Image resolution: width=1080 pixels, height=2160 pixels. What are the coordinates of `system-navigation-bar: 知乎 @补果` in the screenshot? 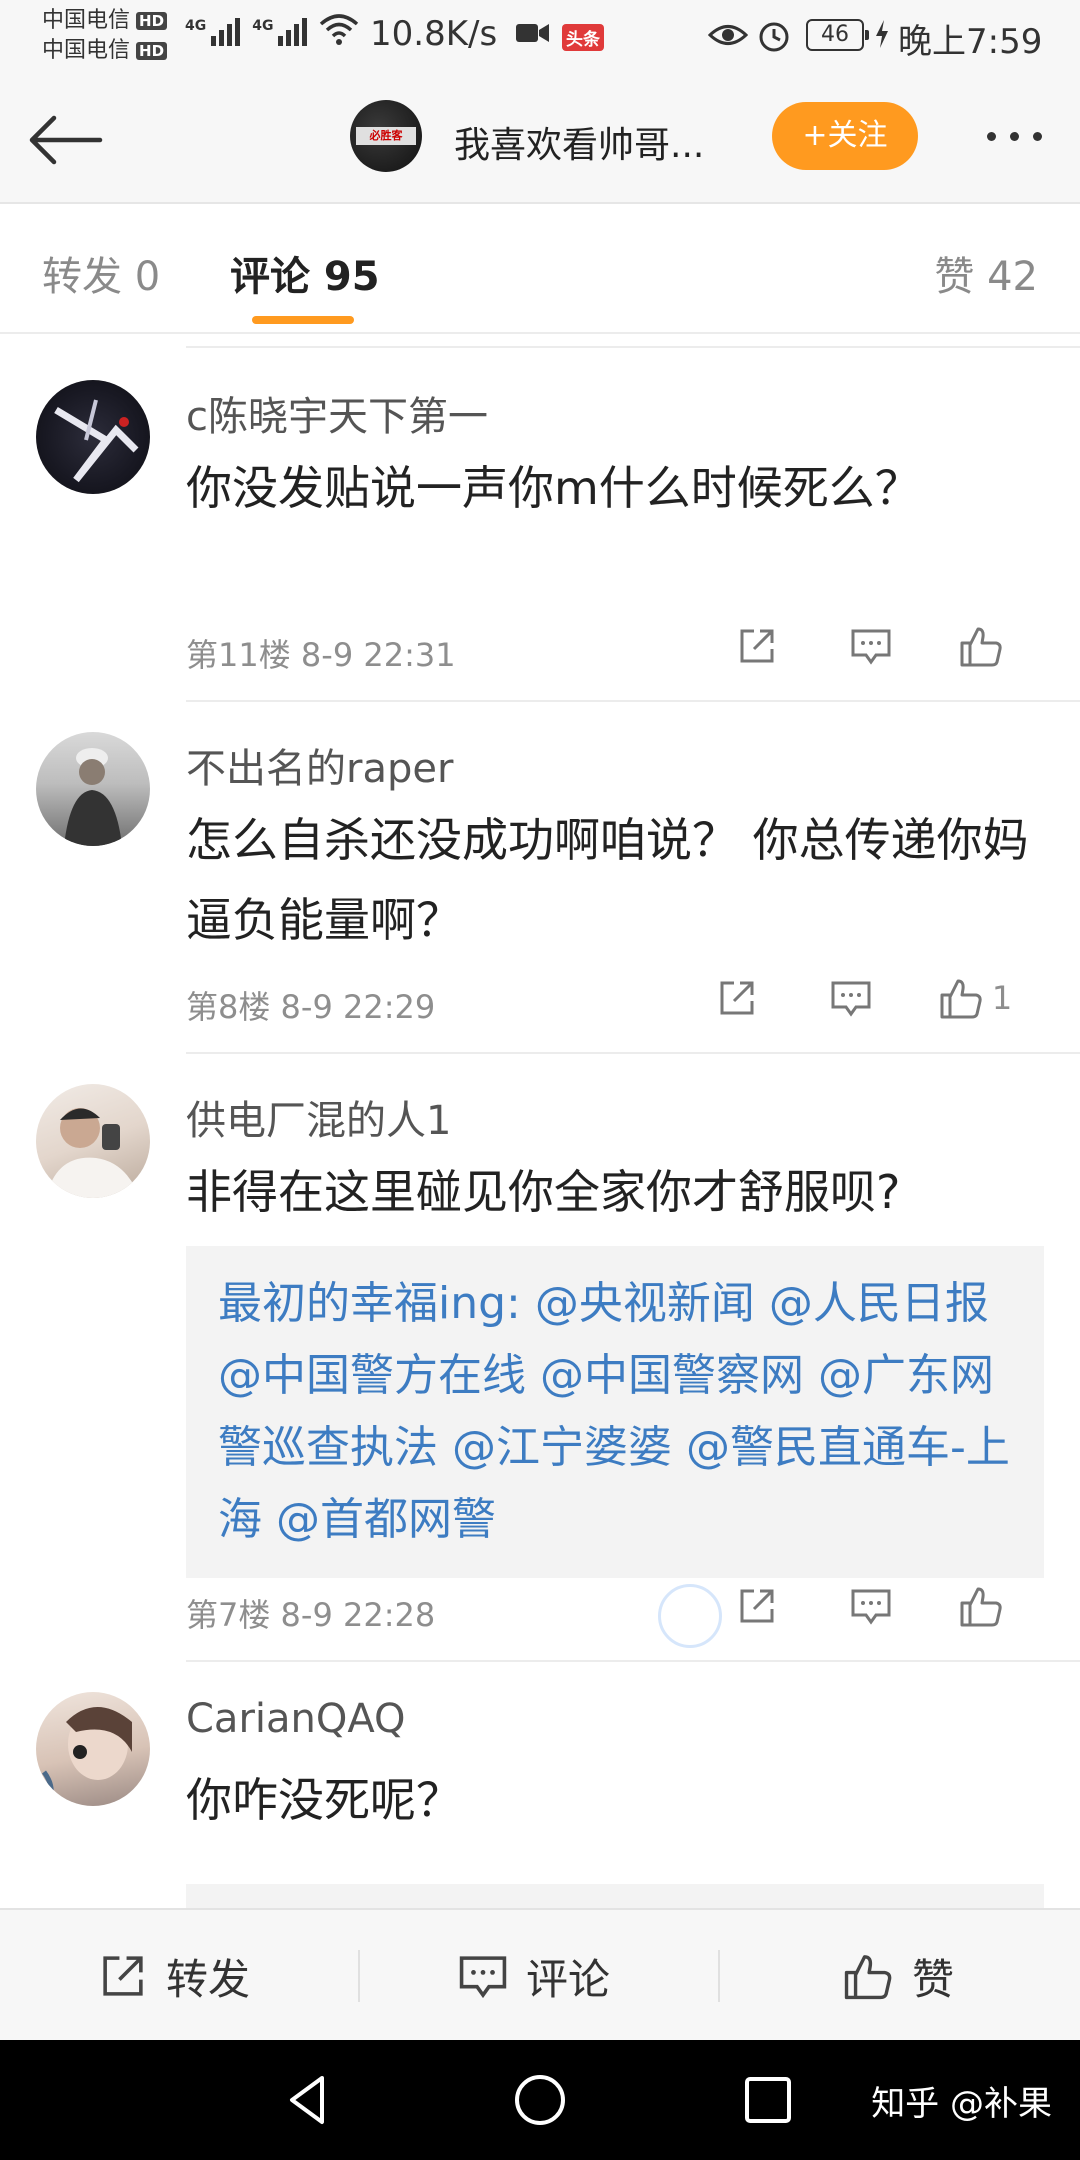 It's located at (540, 2100).